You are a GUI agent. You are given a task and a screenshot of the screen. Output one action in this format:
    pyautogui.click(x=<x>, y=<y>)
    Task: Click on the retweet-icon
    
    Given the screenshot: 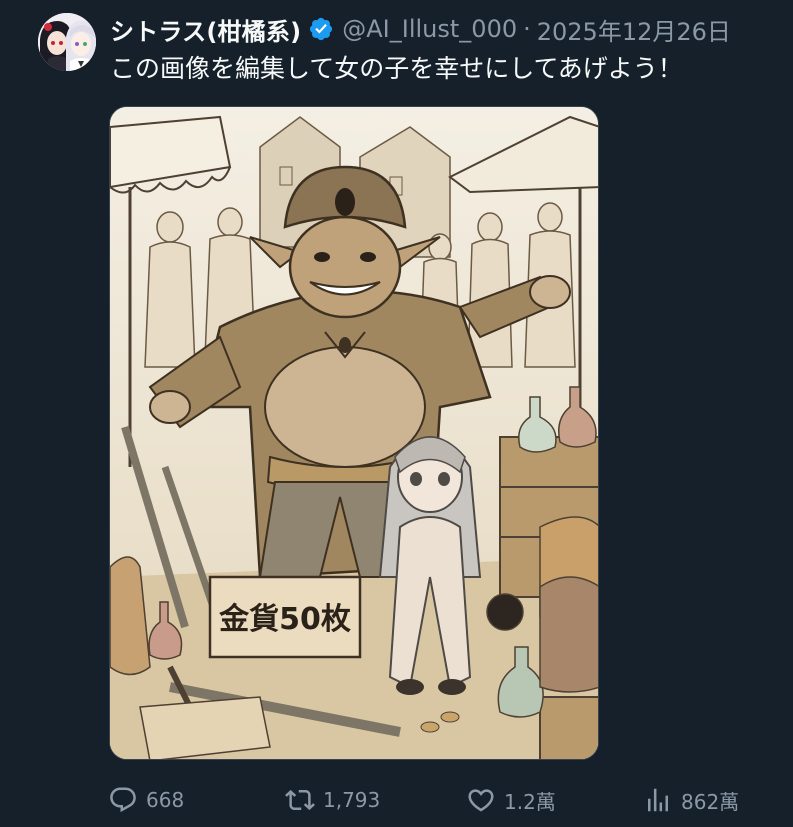 What is the action you would take?
    pyautogui.click(x=300, y=800)
    